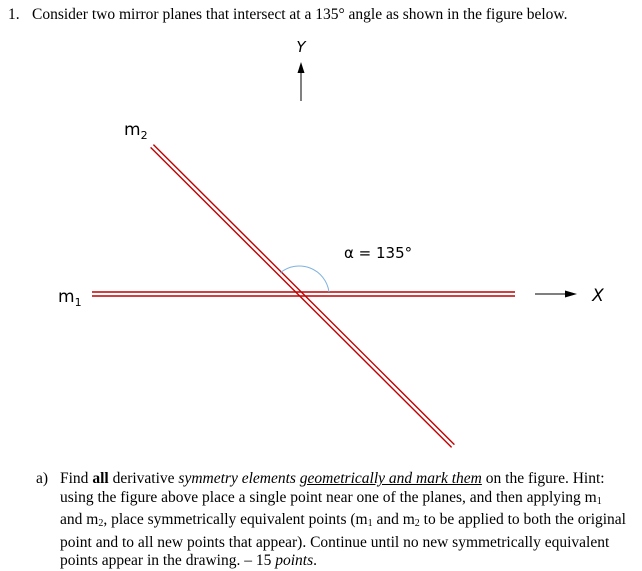 This screenshot has width=642, height=571. I want to click on part-a-label: a), so click(42, 478).